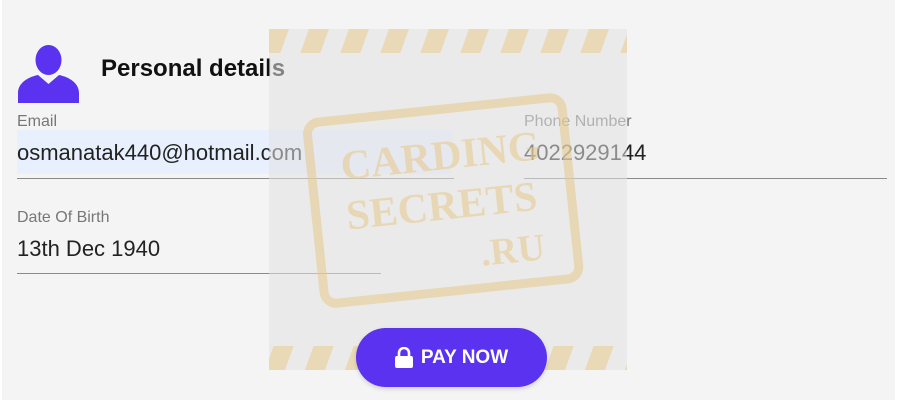 This screenshot has height=400, width=897. I want to click on email-field: Email osmanatak440@hotmail.com, so click(235, 147).